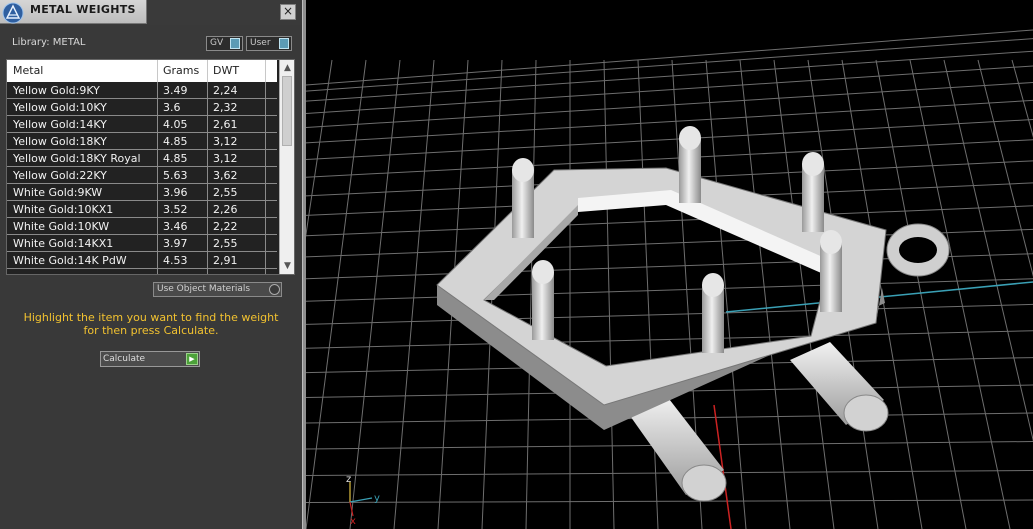  I want to click on close-icon: ×, so click(288, 11).